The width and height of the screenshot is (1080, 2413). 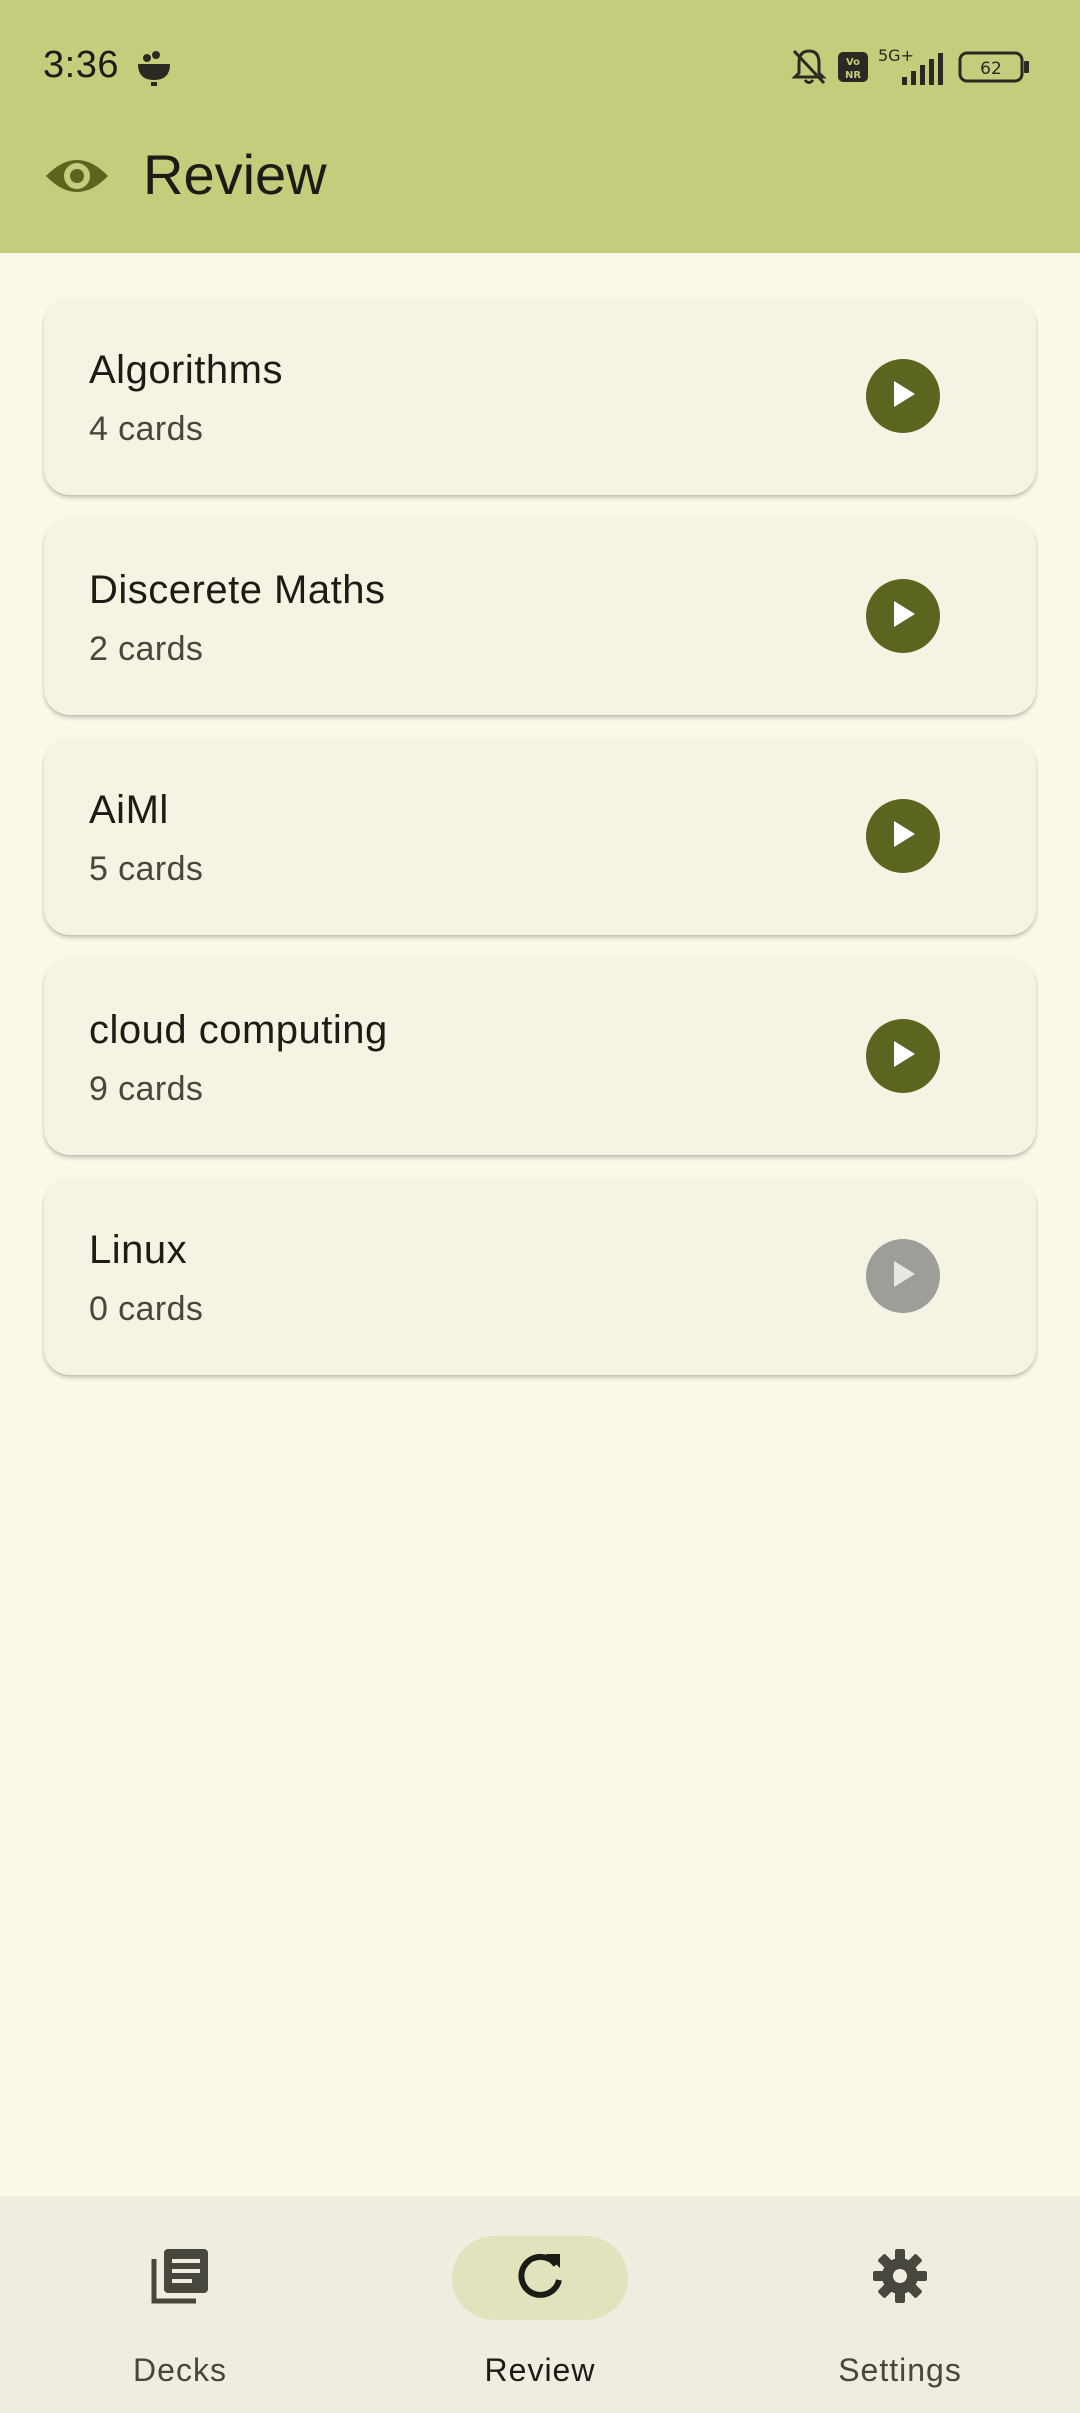 I want to click on deck-name: Linux, so click(x=138, y=1250).